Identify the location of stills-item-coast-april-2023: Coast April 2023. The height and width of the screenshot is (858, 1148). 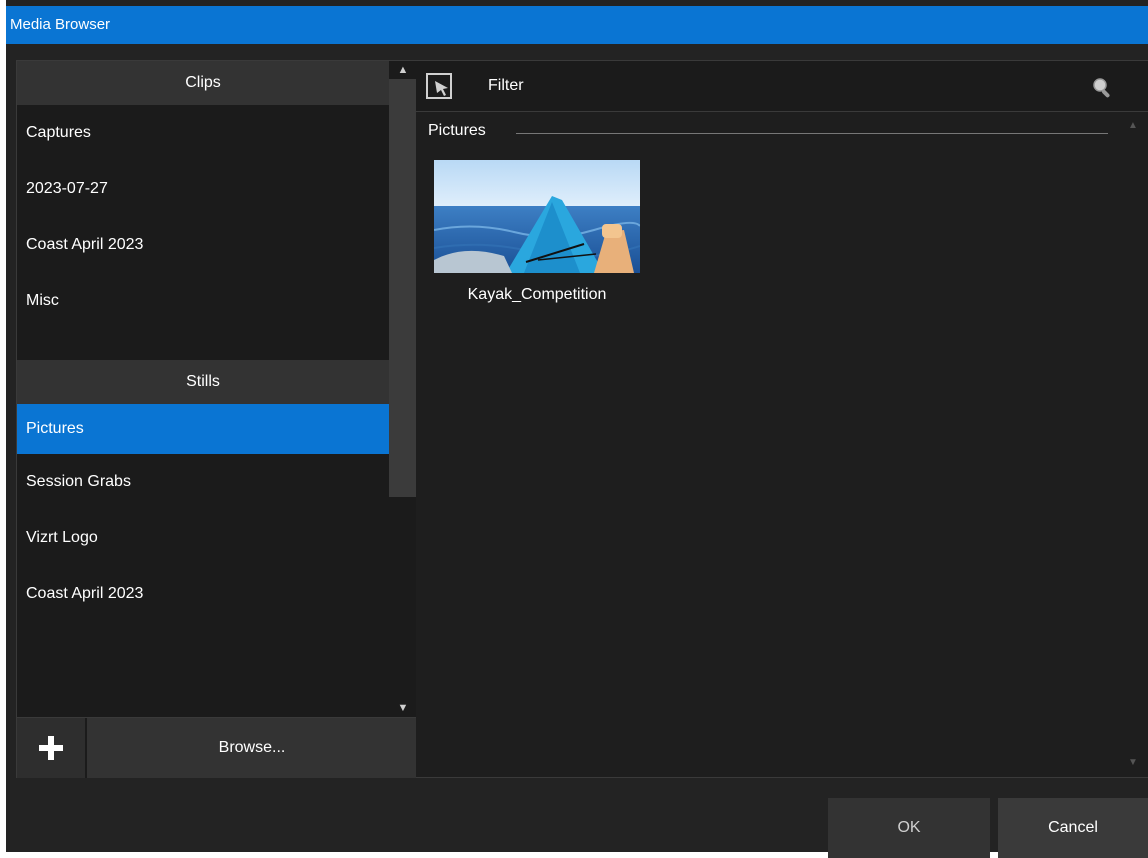
(203, 594).